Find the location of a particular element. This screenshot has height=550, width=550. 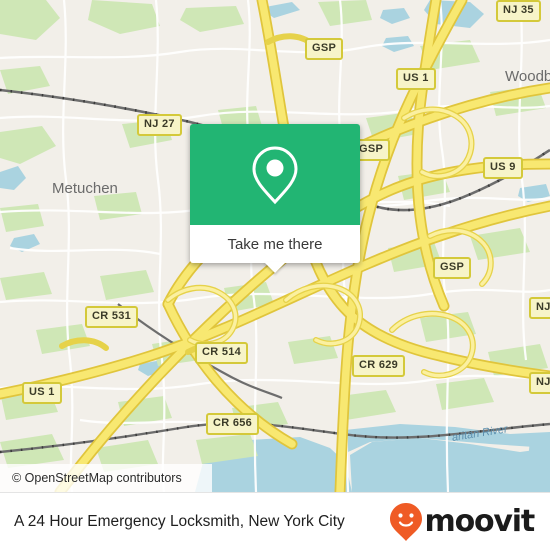

popup-header is located at coordinates (275, 174).